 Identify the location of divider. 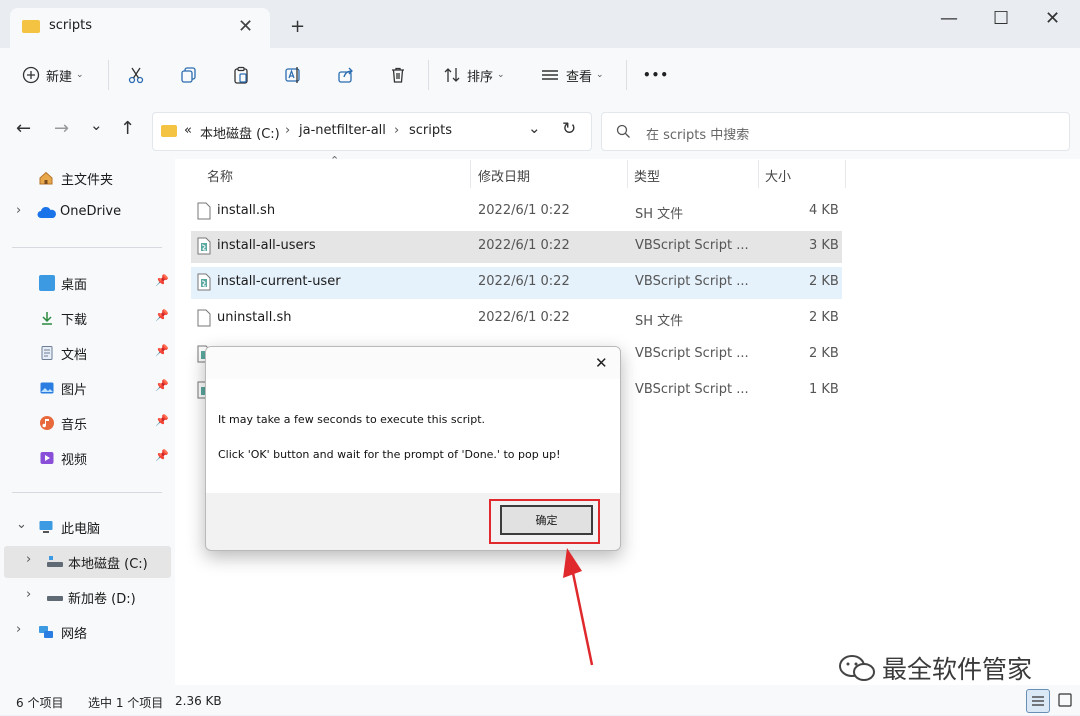
(428, 75).